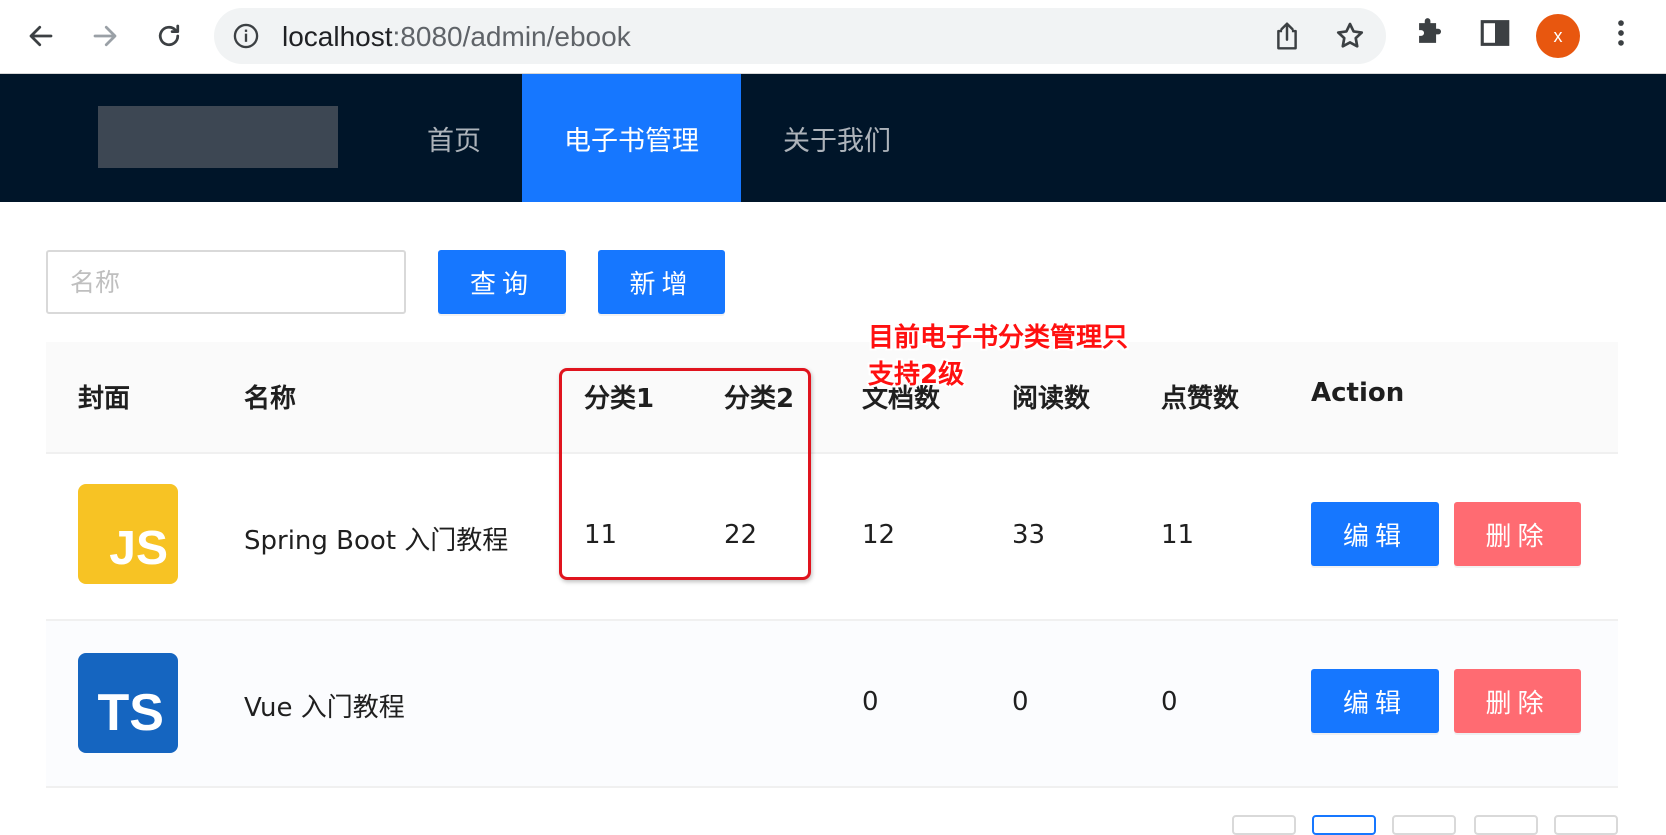 Image resolution: width=1666 pixels, height=835 pixels. Describe the element at coordinates (1495, 33) in the screenshot. I see `side-panel-icon` at that location.